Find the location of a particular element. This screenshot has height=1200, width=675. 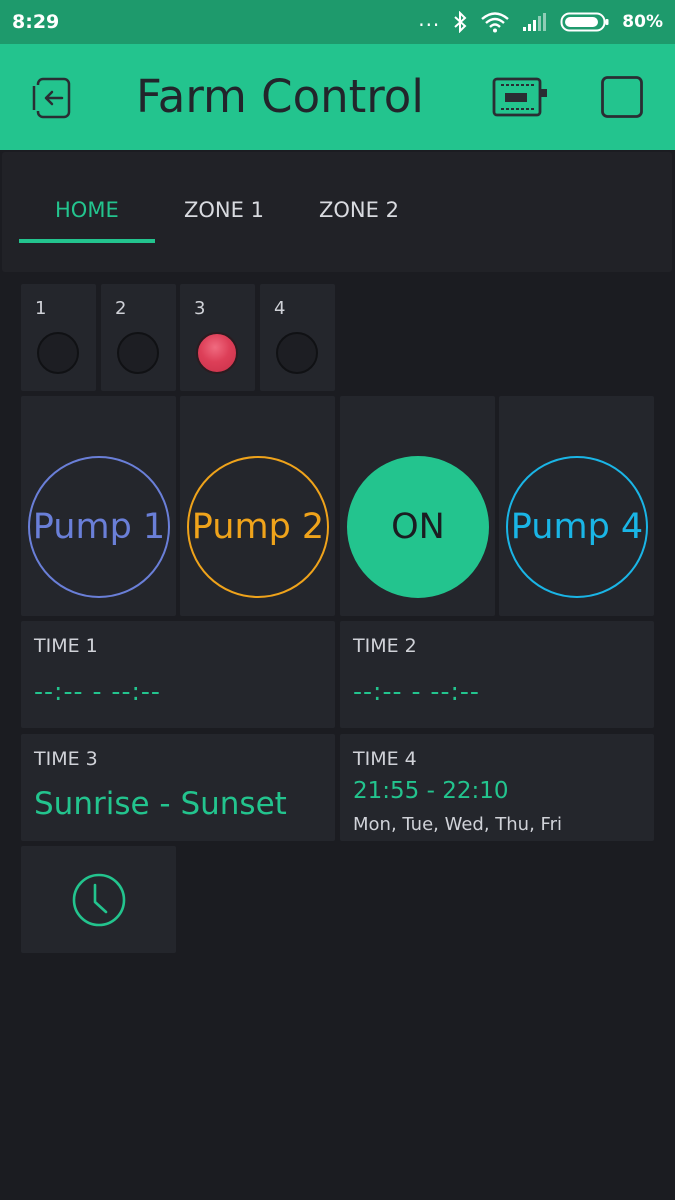

back-button is located at coordinates (53, 98).